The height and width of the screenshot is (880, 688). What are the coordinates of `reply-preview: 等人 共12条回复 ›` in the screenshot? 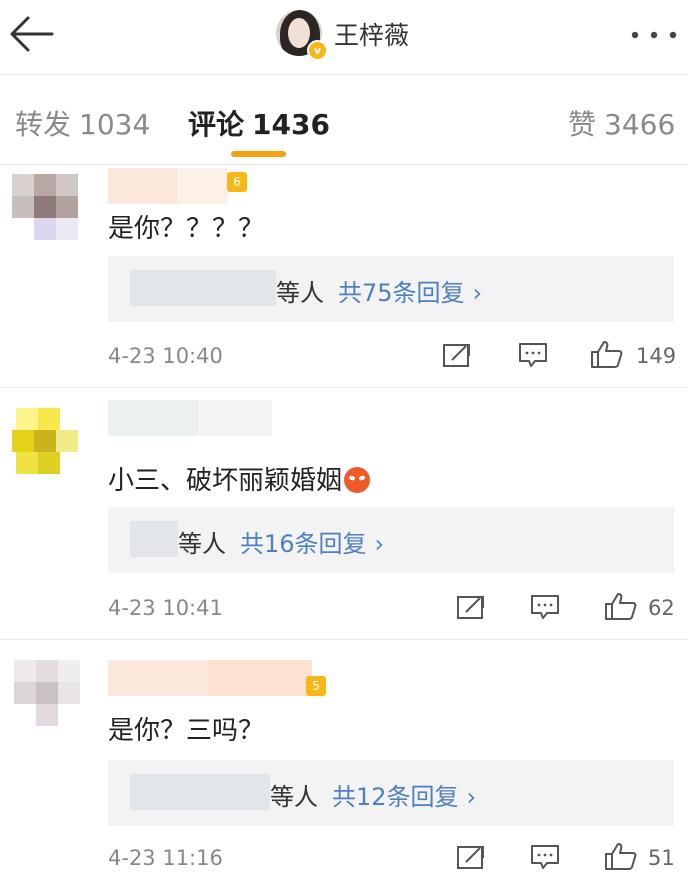 It's located at (391, 793).